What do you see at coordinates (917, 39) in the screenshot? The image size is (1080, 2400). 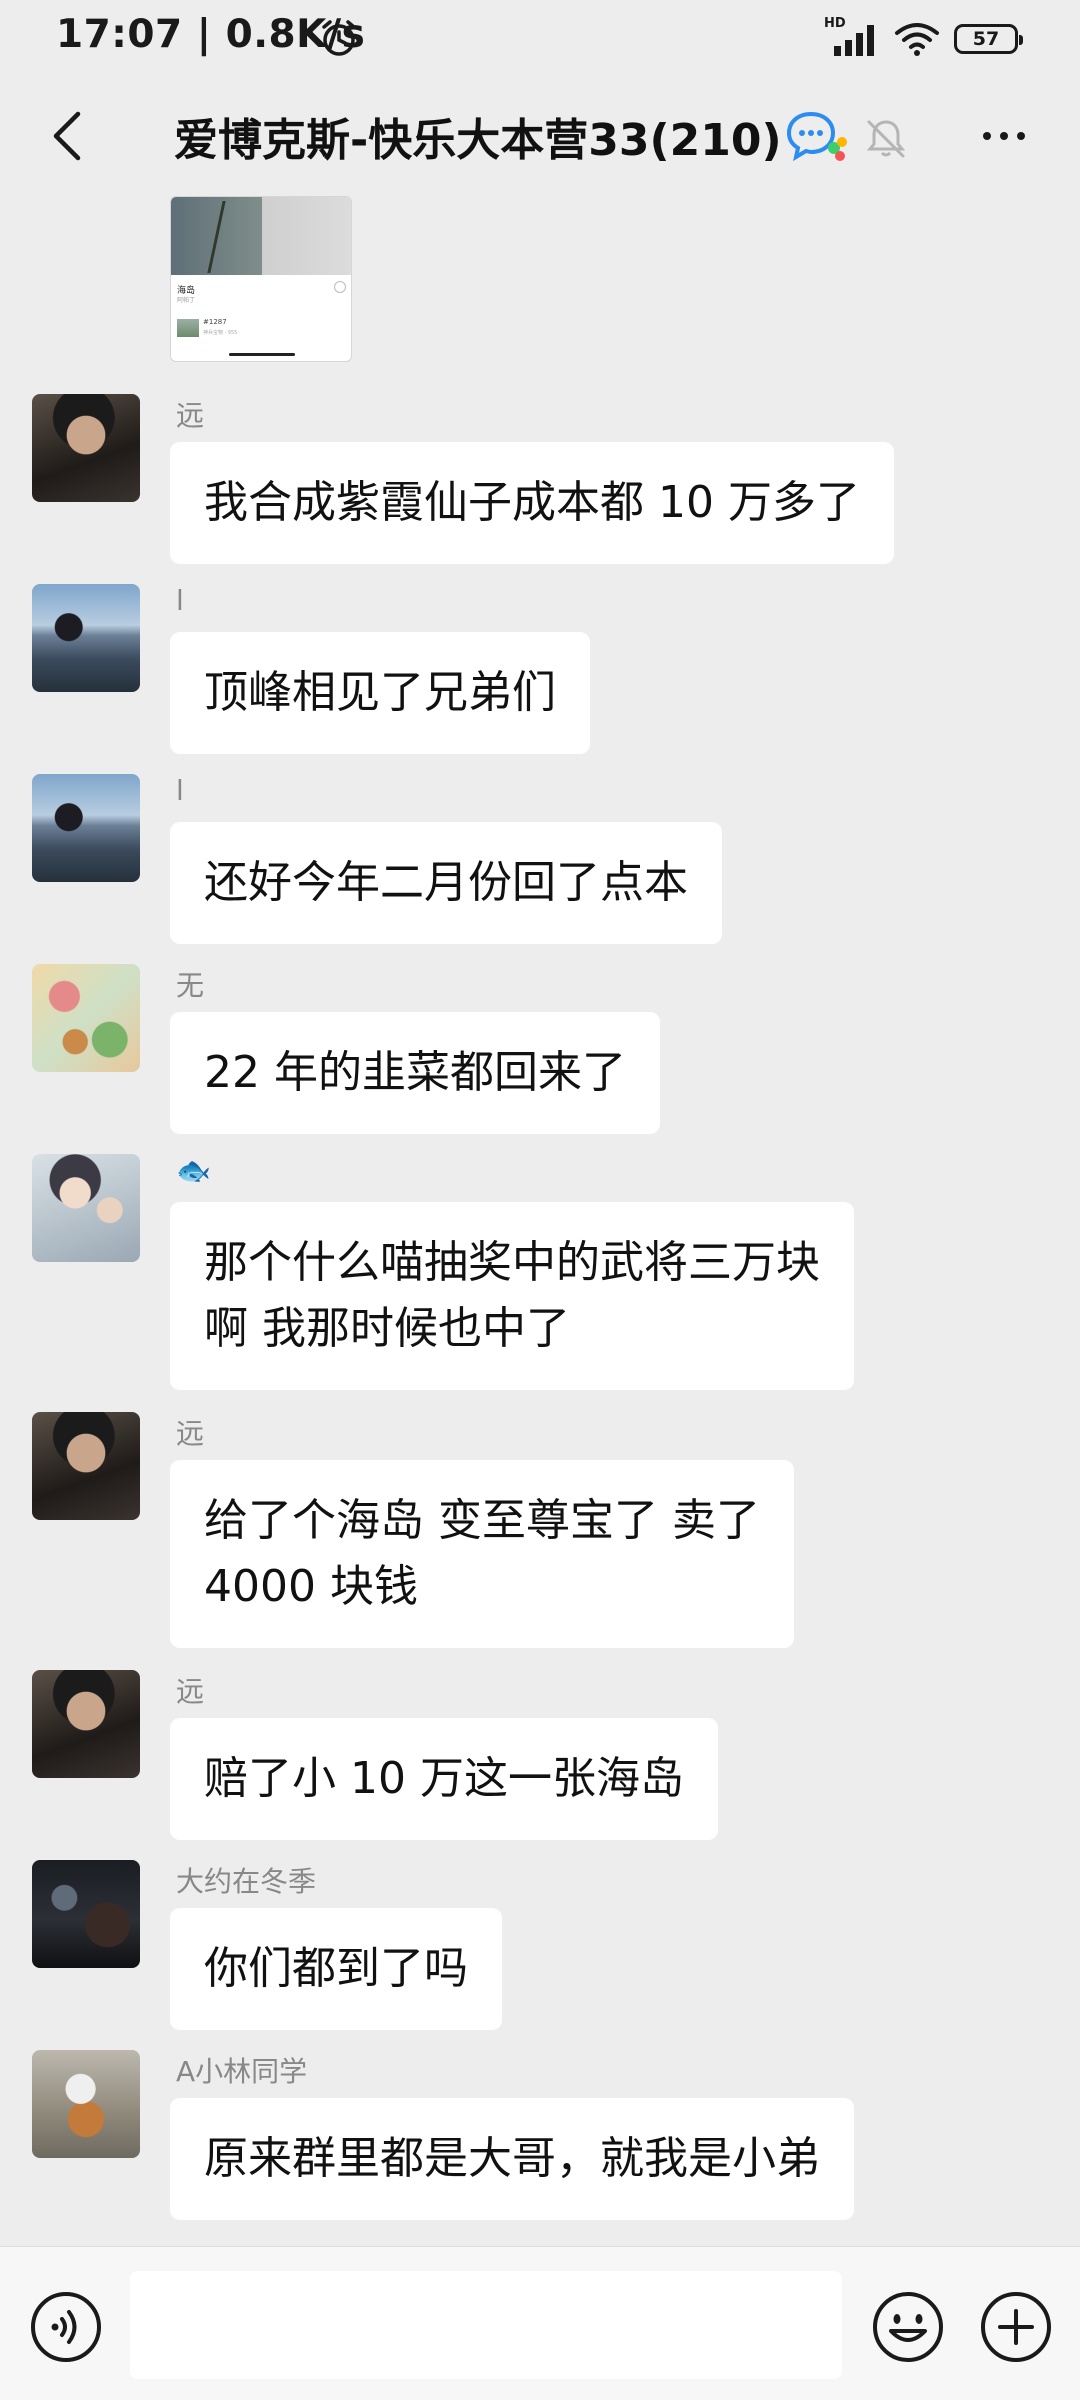 I see `wifi-icon` at bounding box center [917, 39].